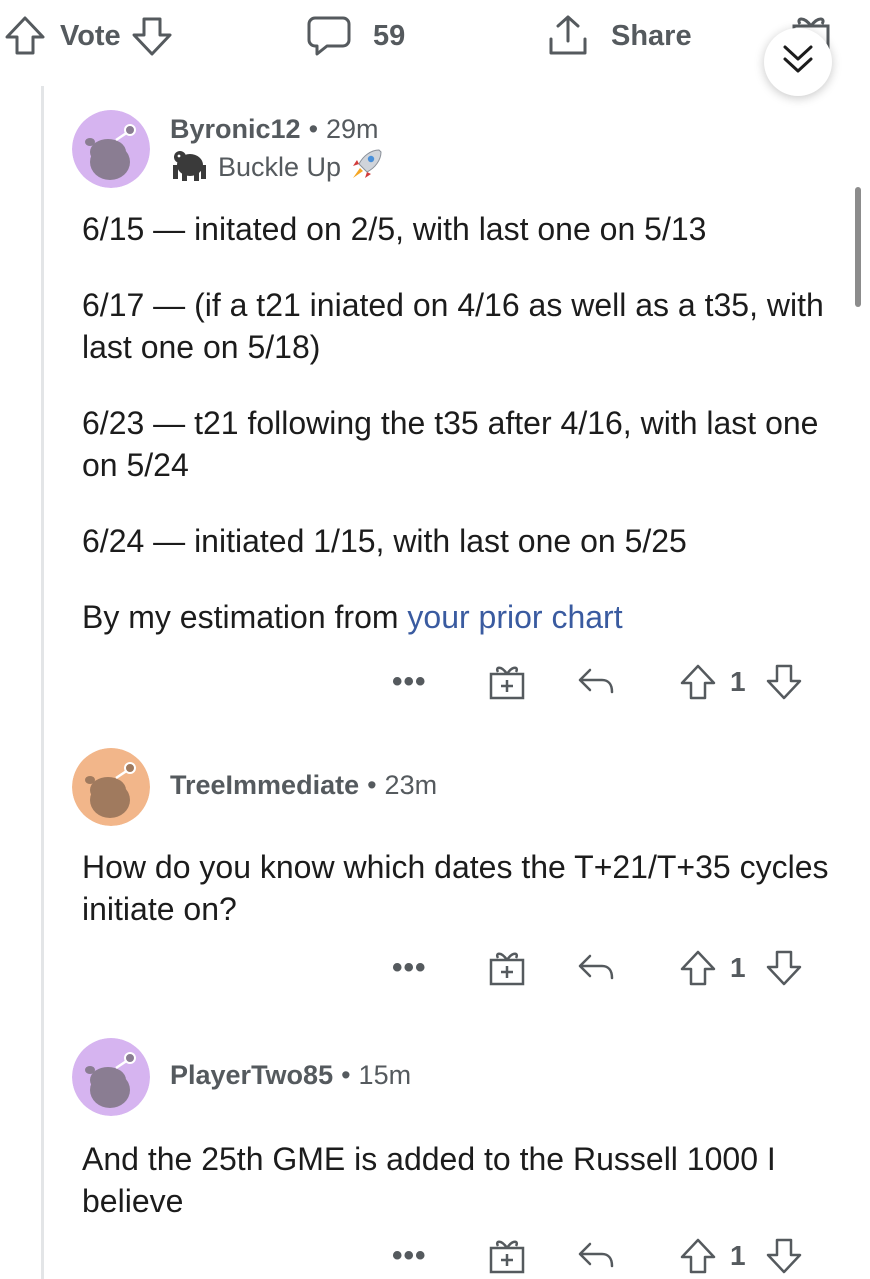 The height and width of the screenshot is (1279, 870). Describe the element at coordinates (355, 36) in the screenshot. I see `comments-button: 59` at that location.